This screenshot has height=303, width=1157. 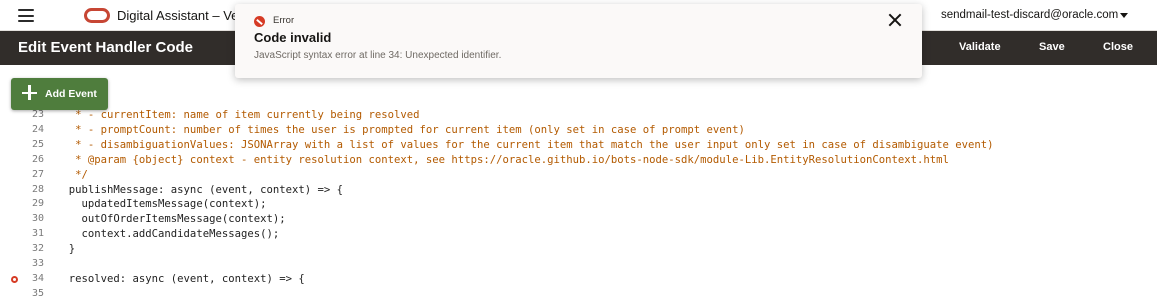 What do you see at coordinates (65, 249) in the screenshot?
I see `code-line: }` at bounding box center [65, 249].